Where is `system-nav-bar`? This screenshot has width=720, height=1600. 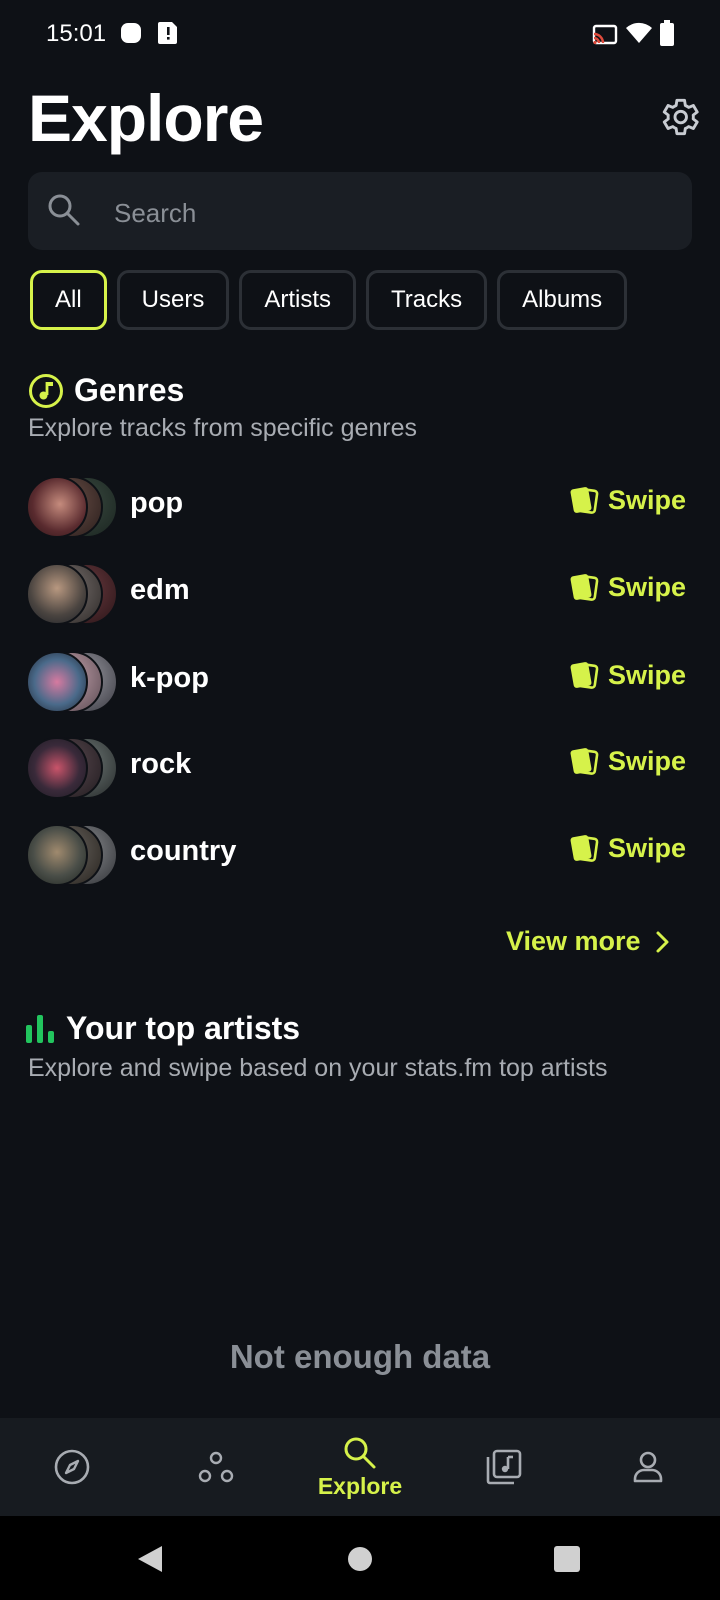
system-nav-bar is located at coordinates (360, 1558).